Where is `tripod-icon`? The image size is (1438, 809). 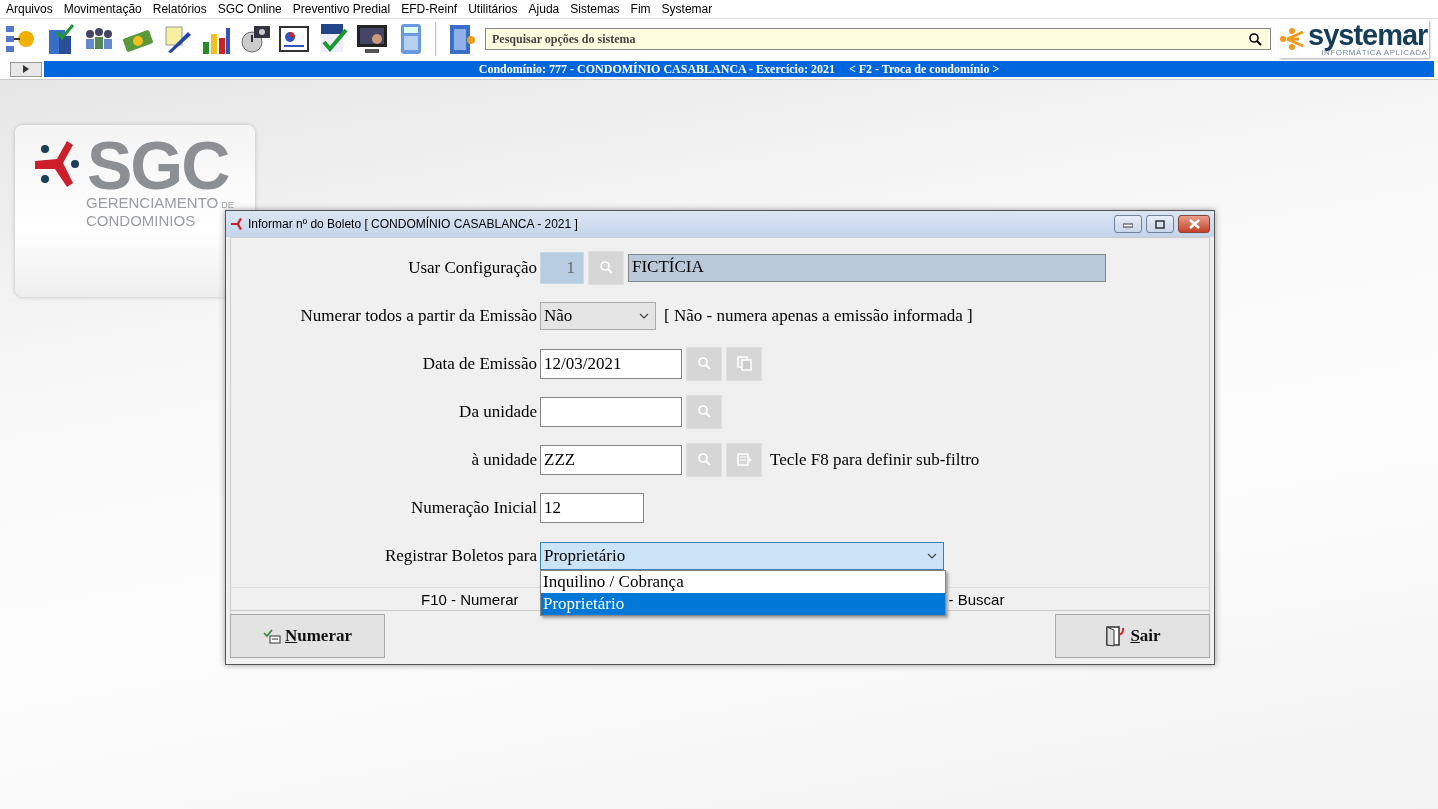
tripod-icon is located at coordinates (237, 224).